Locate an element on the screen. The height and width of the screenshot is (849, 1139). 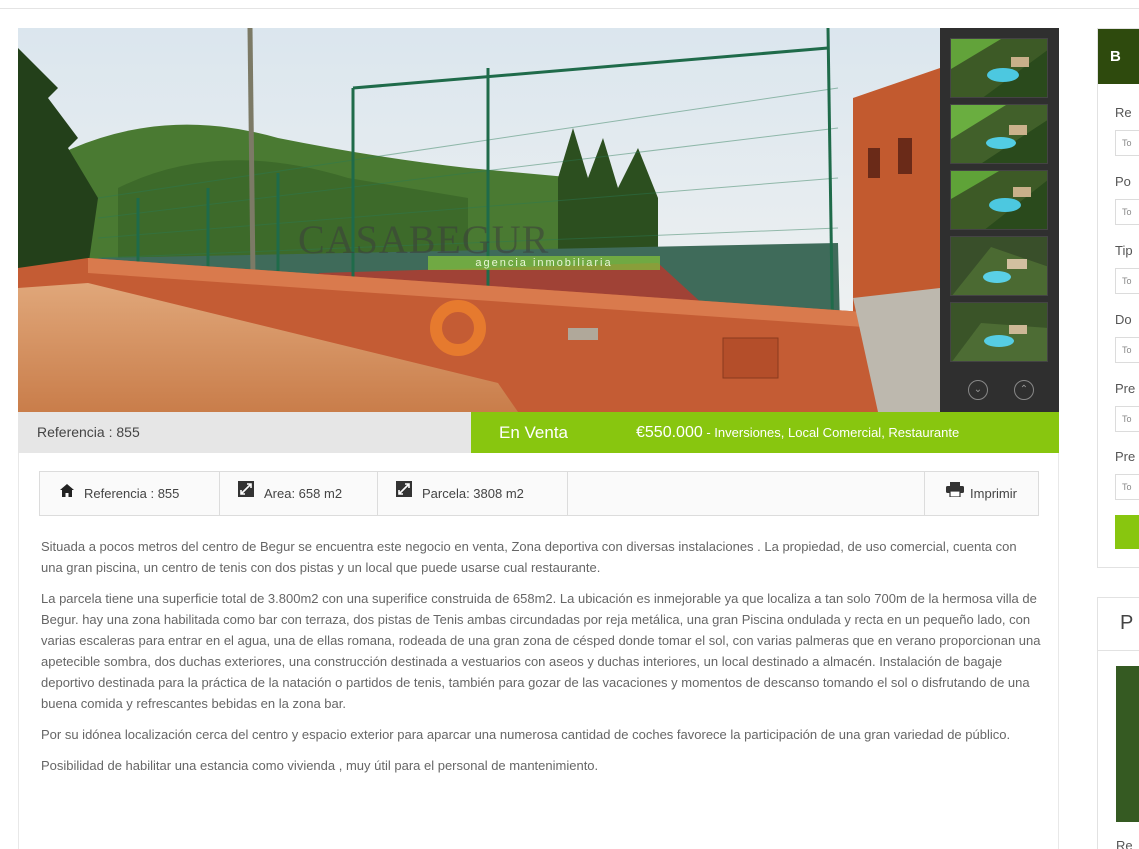
feature-area: Area: 658 m2 is located at coordinates (299, 493).